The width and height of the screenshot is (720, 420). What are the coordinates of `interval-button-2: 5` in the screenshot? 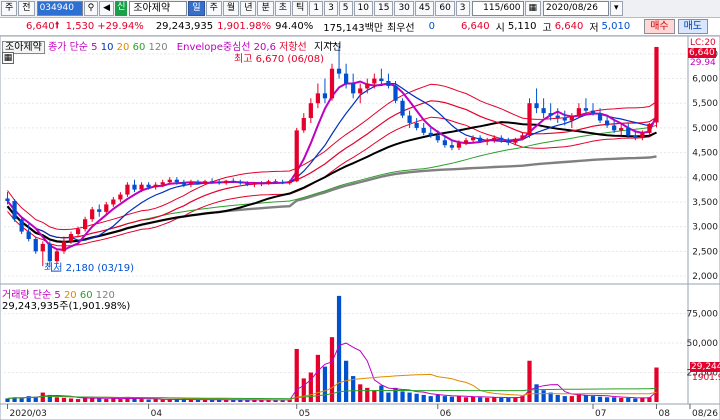 It's located at (345, 8).